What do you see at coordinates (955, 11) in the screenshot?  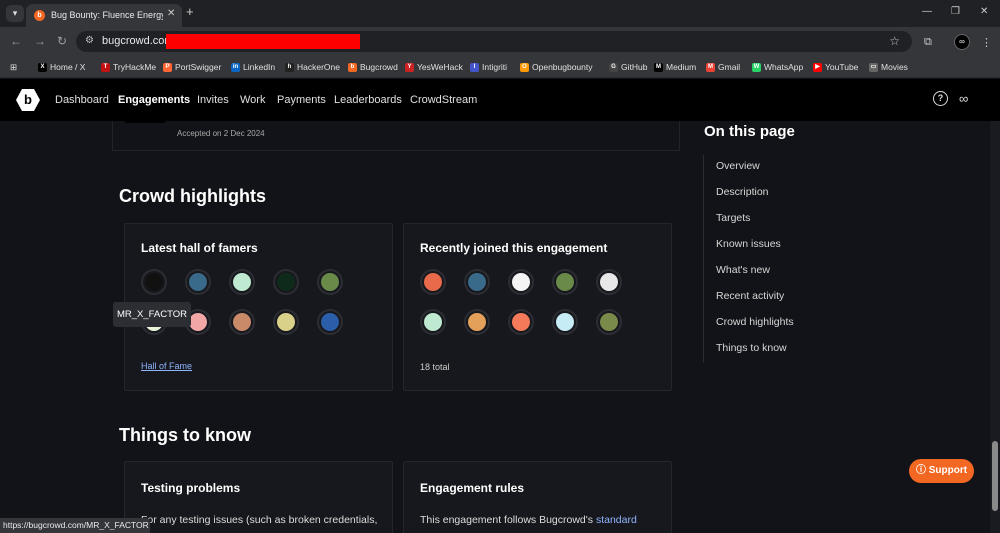 I see `restore-icon: ❐` at bounding box center [955, 11].